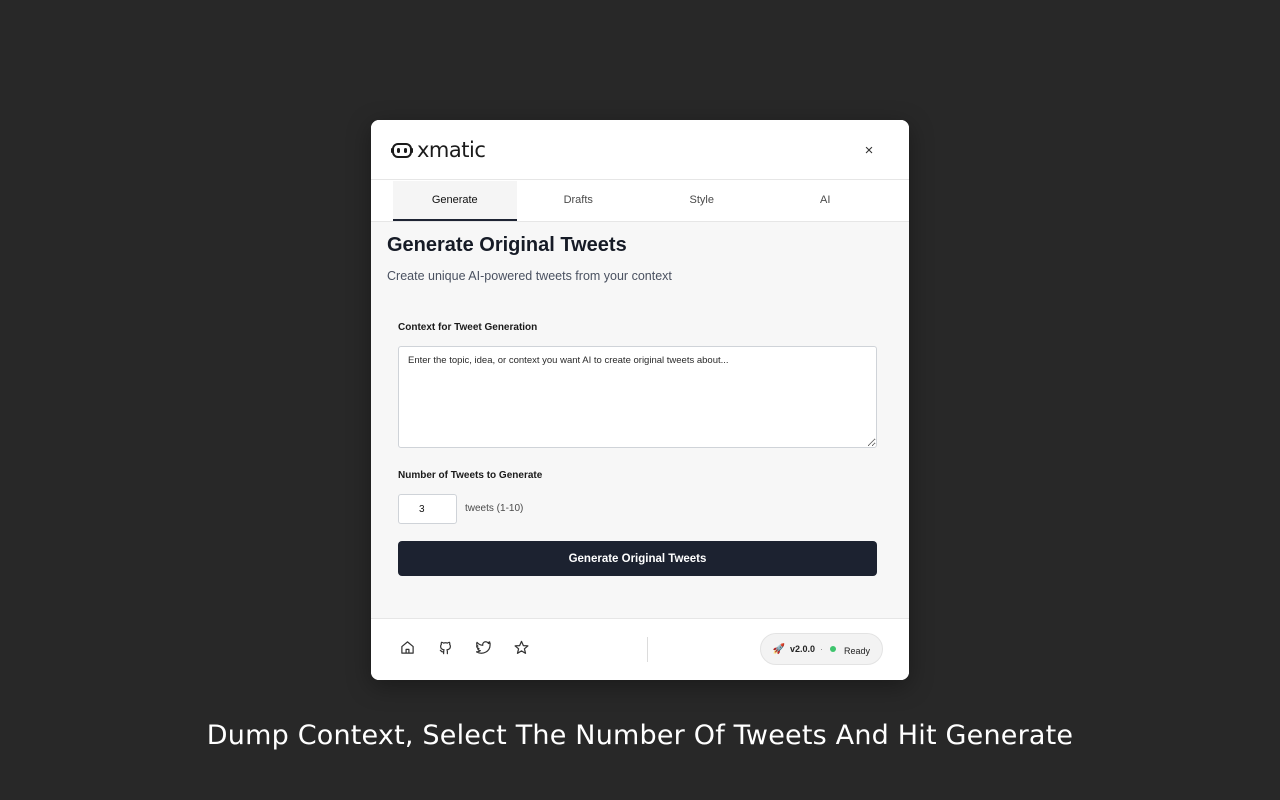  Describe the element at coordinates (460, 509) in the screenshot. I see `tweet-count-row: tweets (1-10)` at that location.